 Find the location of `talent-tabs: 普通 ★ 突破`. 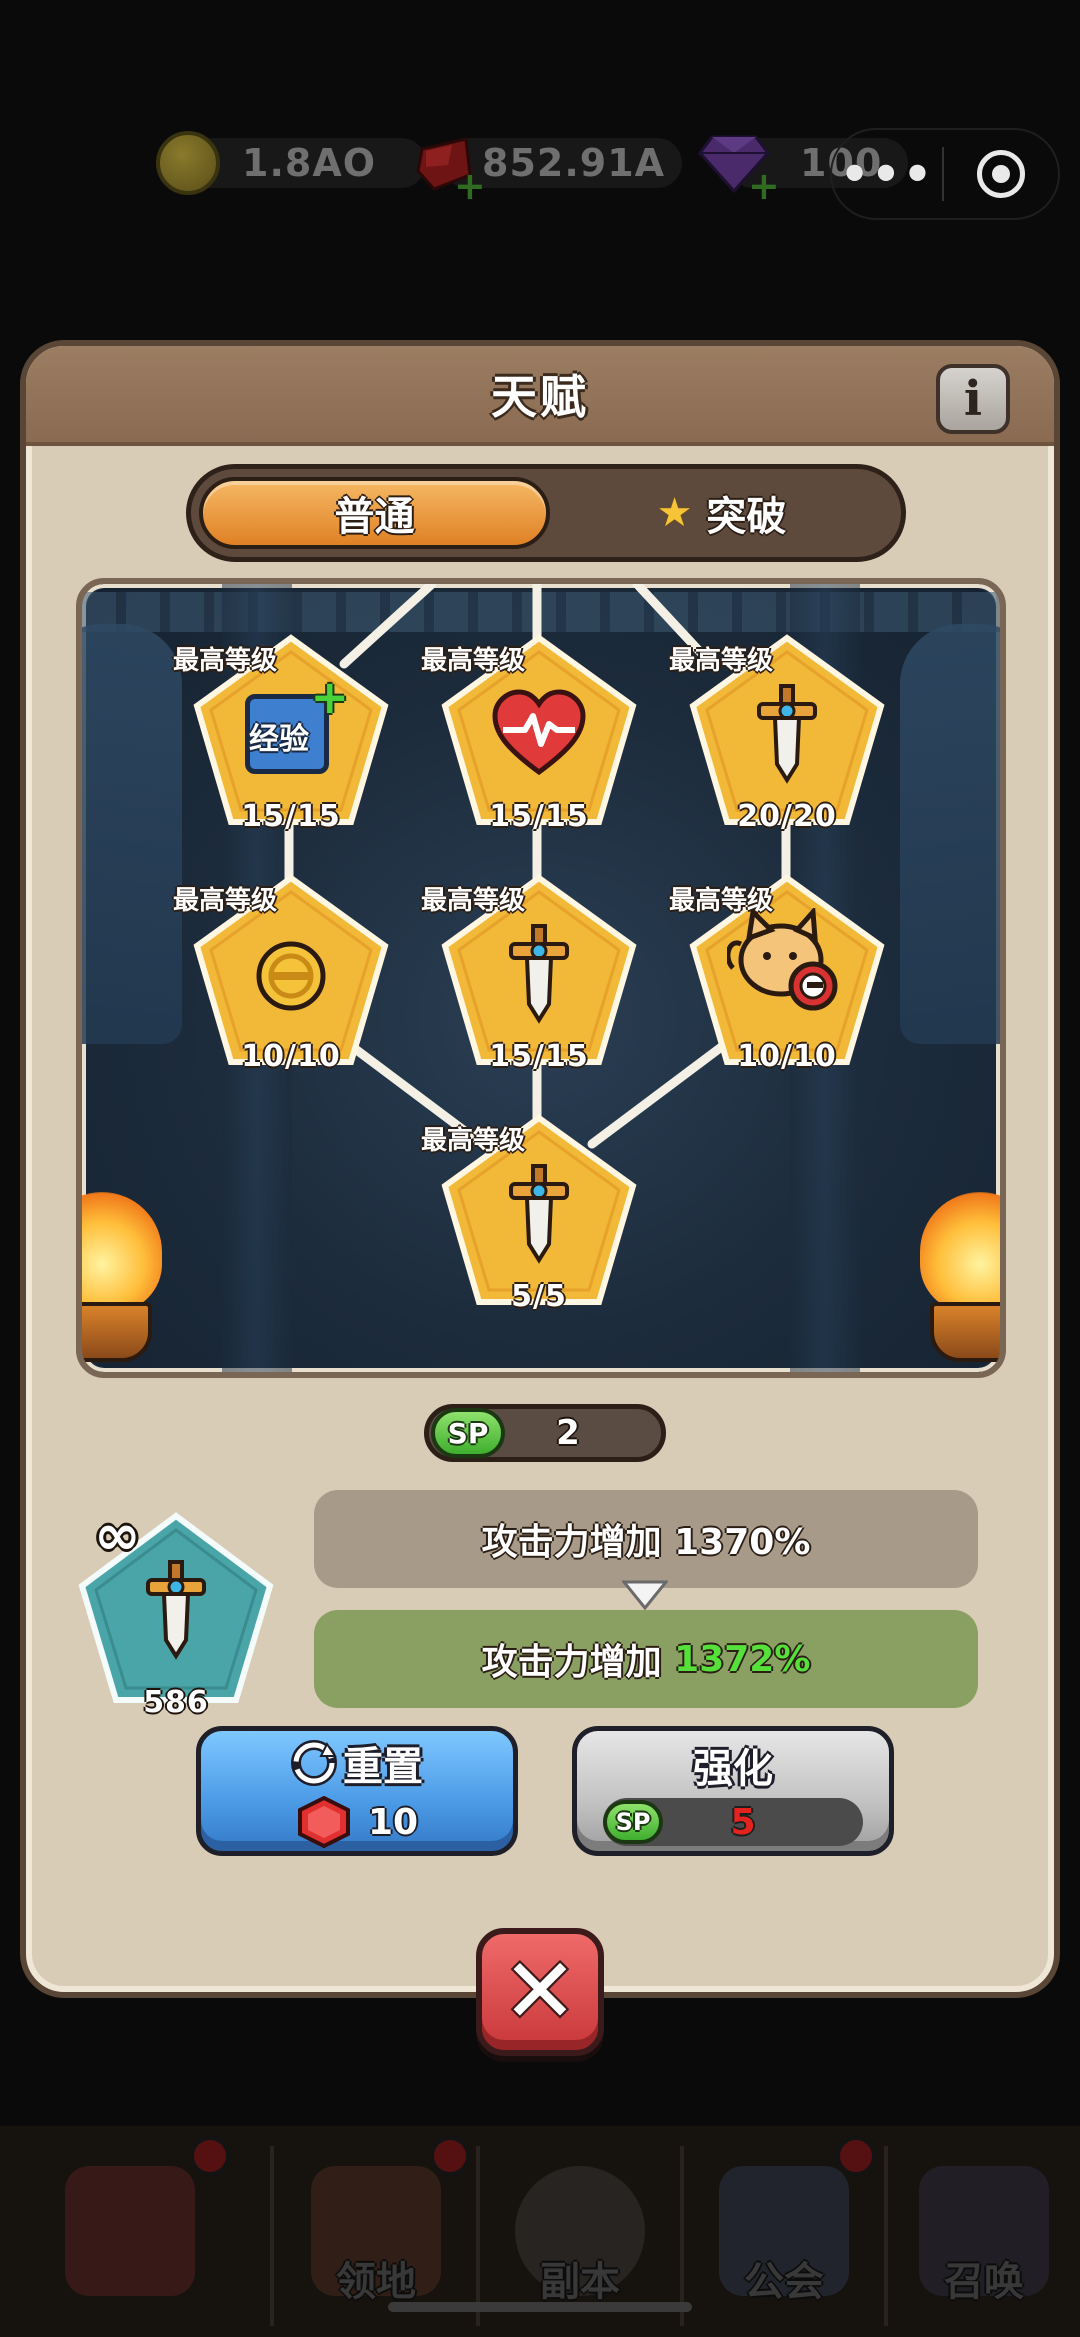

talent-tabs: 普通 ★ 突破 is located at coordinates (546, 513).